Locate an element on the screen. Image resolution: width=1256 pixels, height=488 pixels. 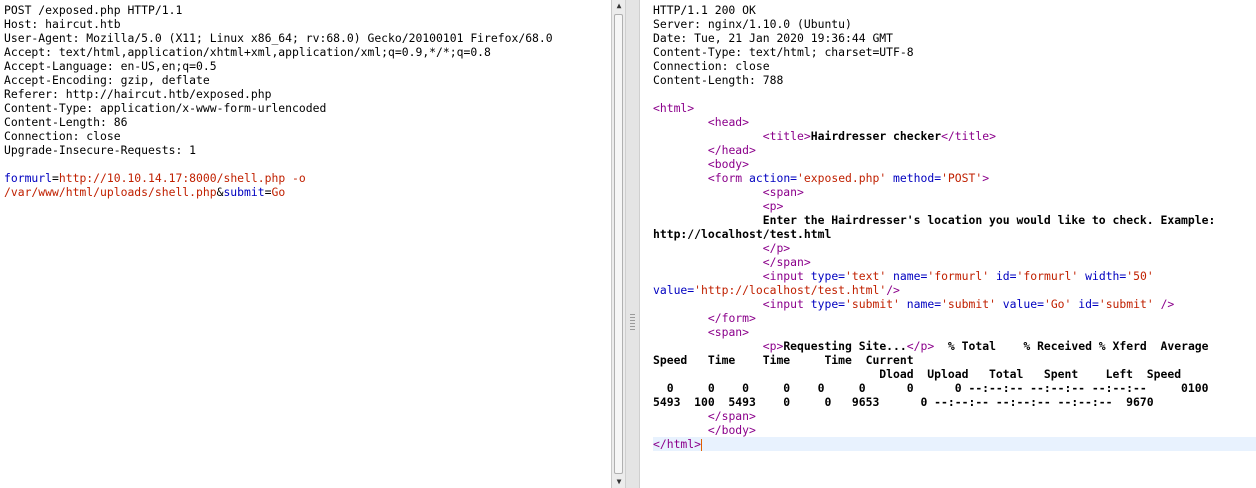
attr-value: 'http://localhost/test.html' is located at coordinates (790, 290).